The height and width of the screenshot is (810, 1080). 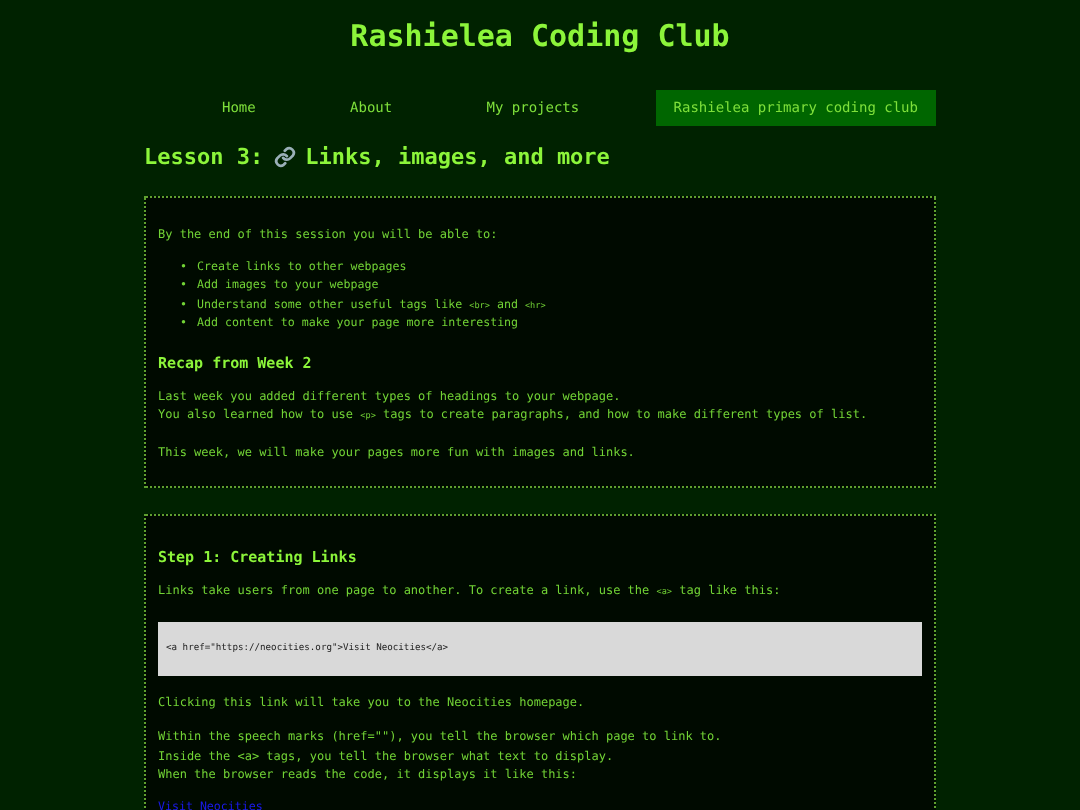 I want to click on lesson-title: Lesson 3:, so click(x=204, y=157).